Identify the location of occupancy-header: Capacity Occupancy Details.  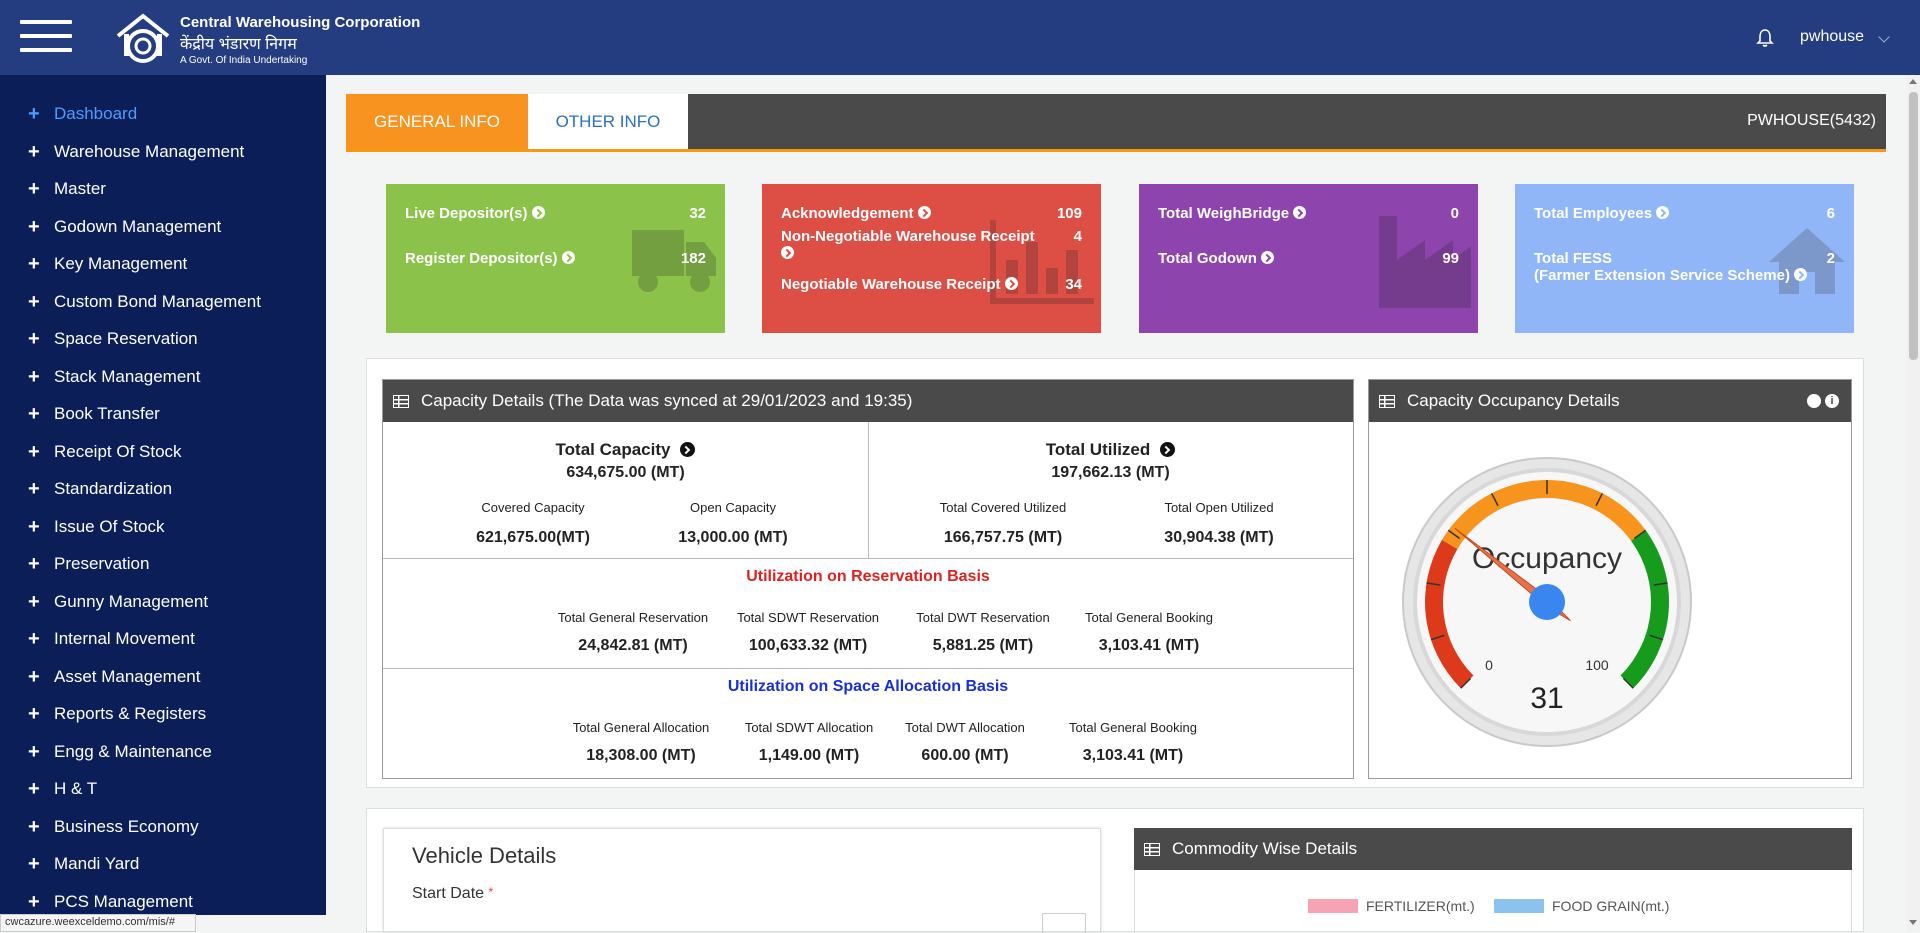
(1610, 401).